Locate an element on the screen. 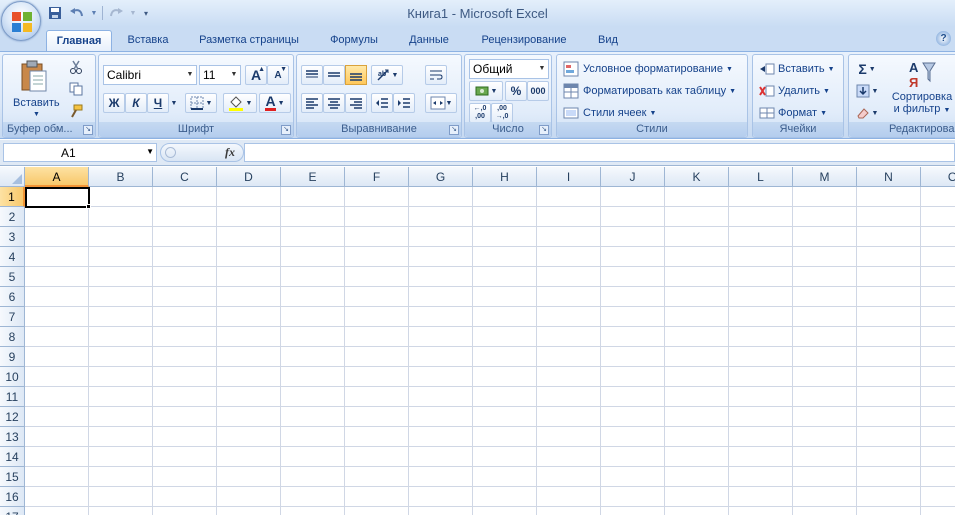 The image size is (955, 515). underline-dropdown-icon: ▼ is located at coordinates (174, 103).